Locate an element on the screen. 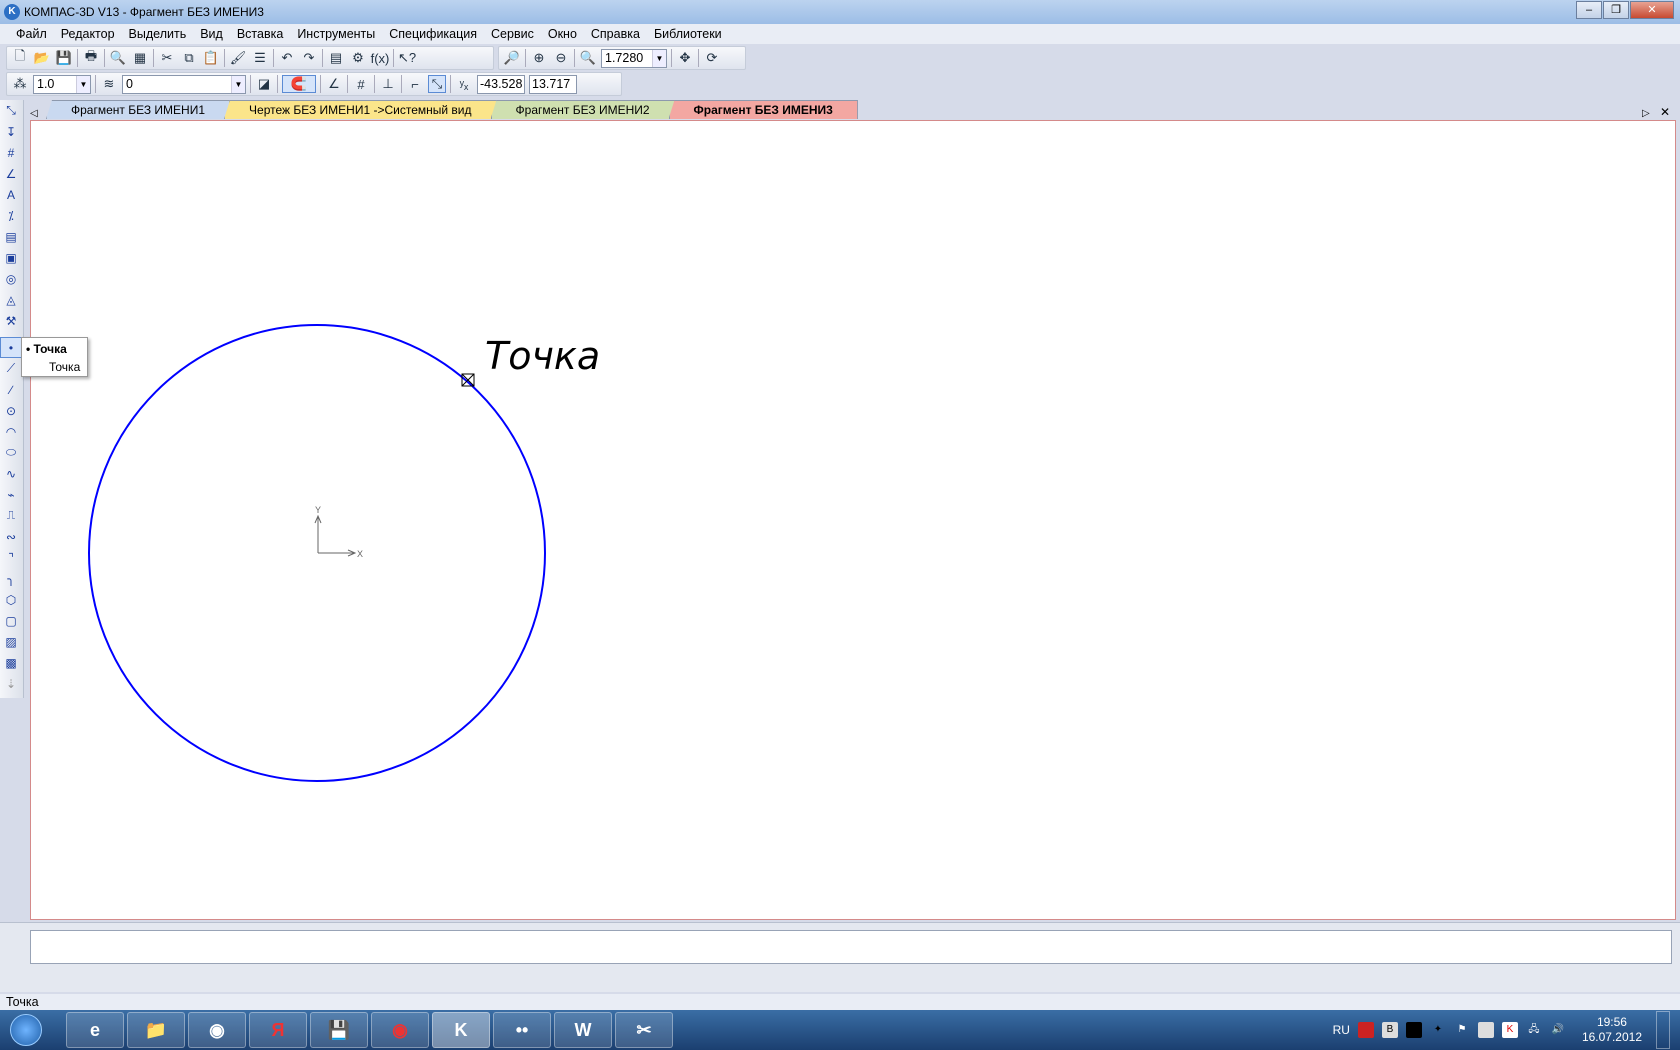 The image size is (1680, 1050). minimize-button: – is located at coordinates (1589, 10).